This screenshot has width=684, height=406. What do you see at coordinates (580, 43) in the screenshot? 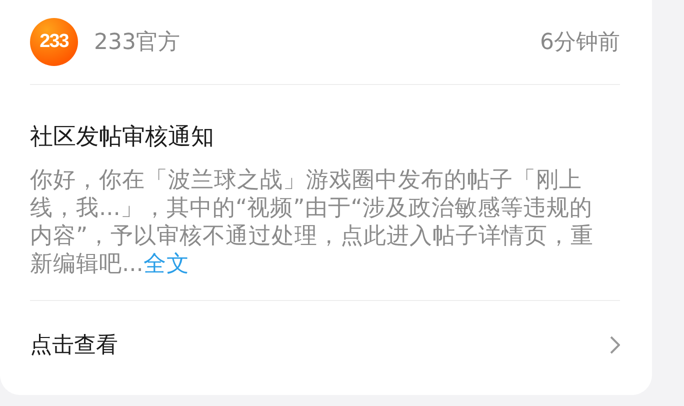
I see `timestamp: 6分钟前` at bounding box center [580, 43].